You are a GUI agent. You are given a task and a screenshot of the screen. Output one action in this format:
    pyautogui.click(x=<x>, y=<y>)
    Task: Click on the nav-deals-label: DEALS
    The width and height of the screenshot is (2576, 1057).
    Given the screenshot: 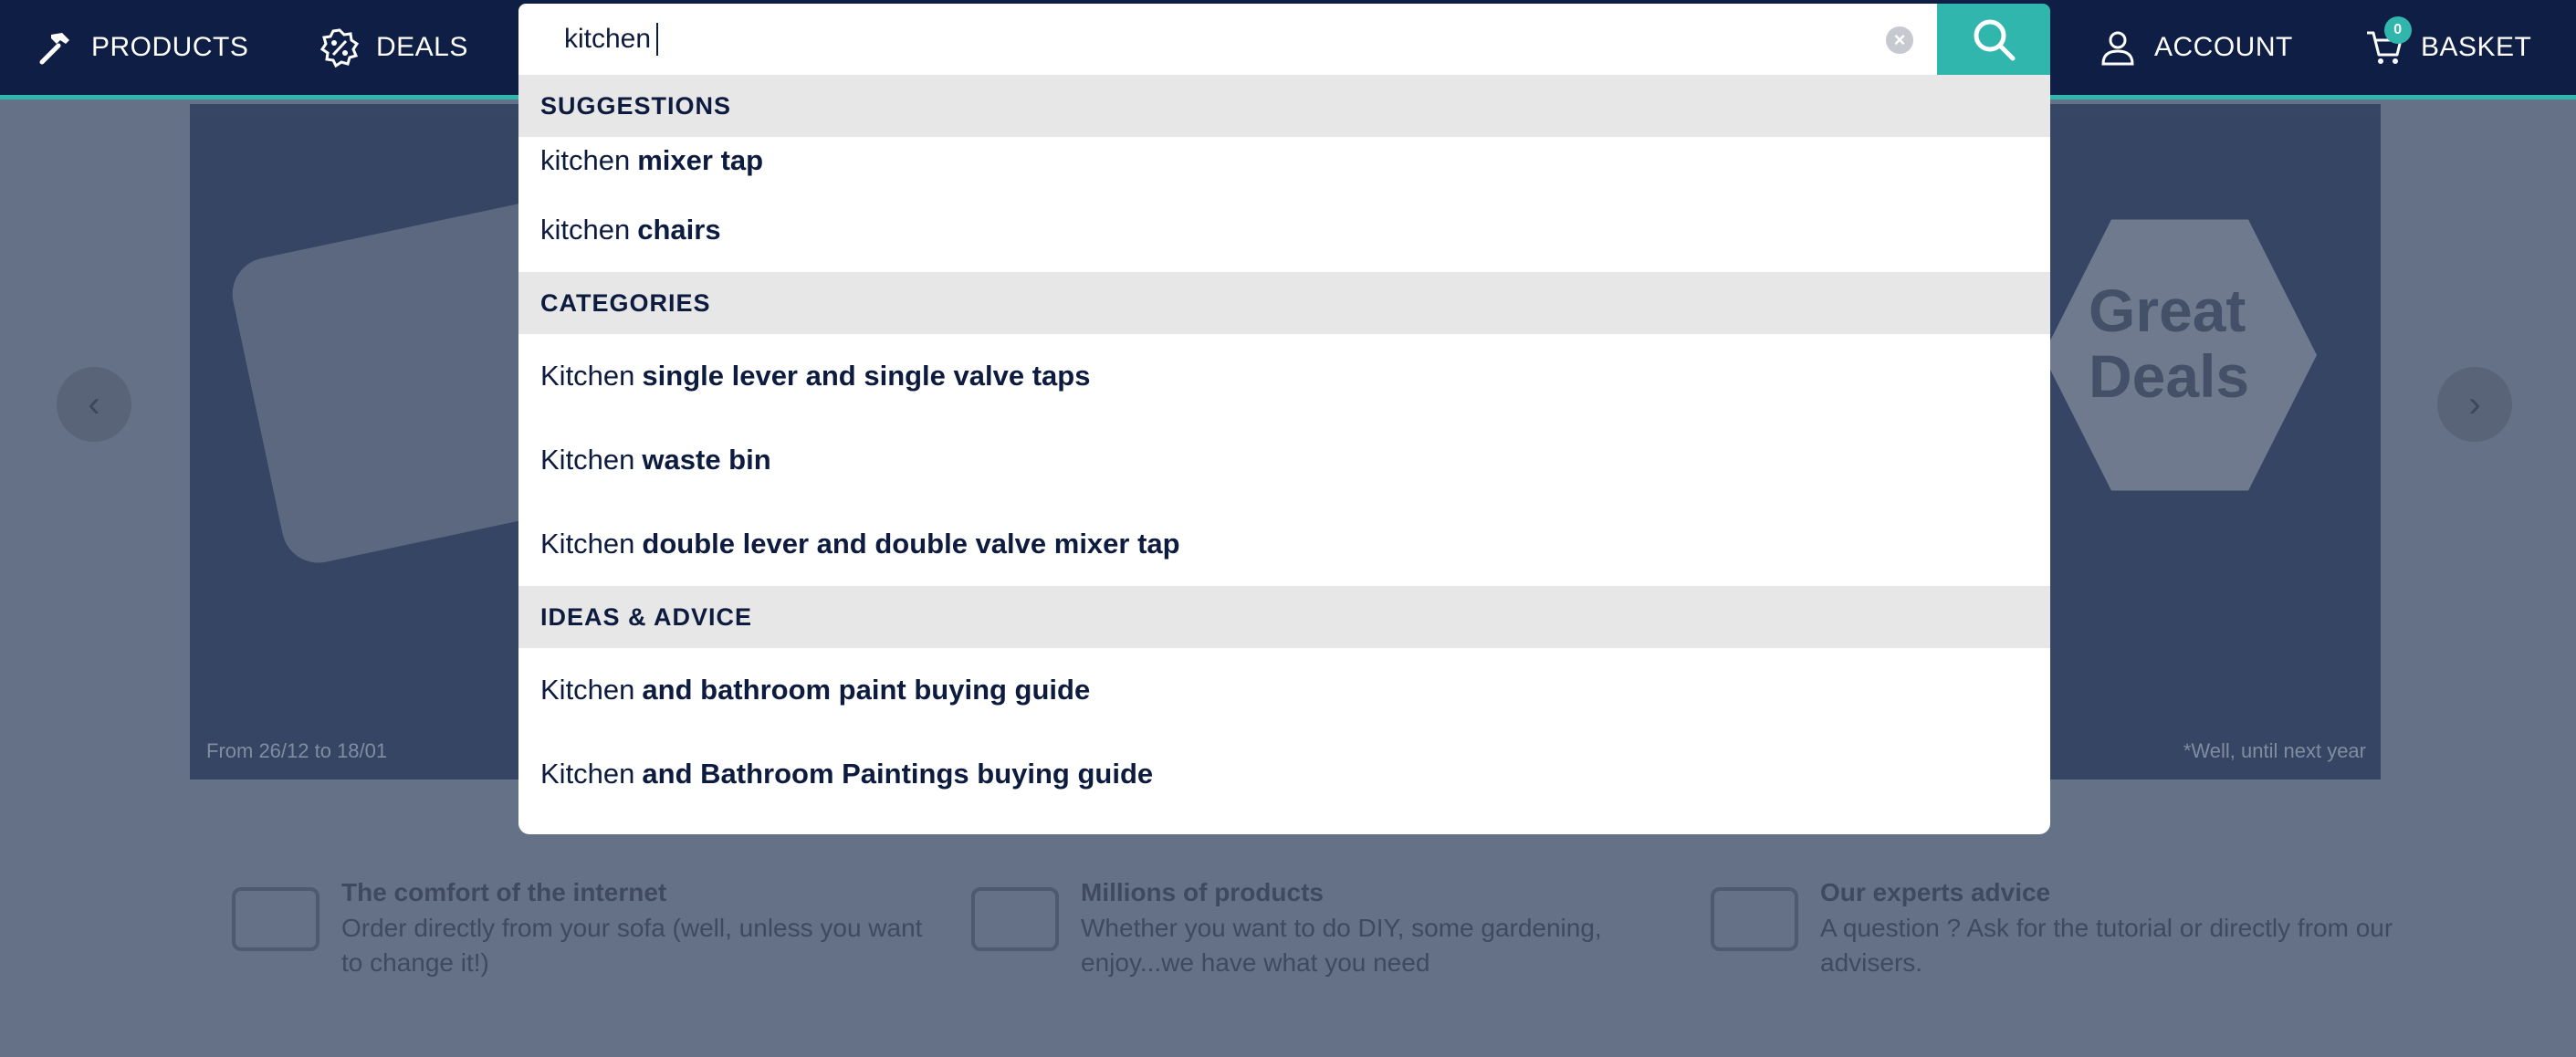 What is the action you would take?
    pyautogui.click(x=422, y=47)
    